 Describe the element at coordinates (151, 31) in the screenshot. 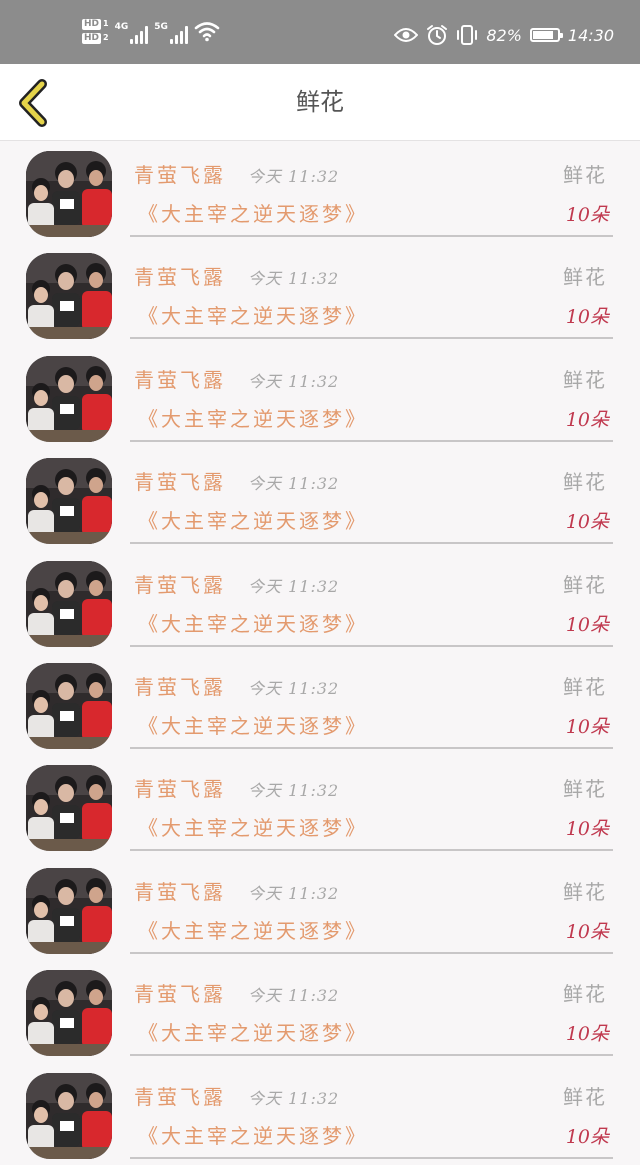

I see `status-left: HD 1 HD 2 4G 5G` at that location.